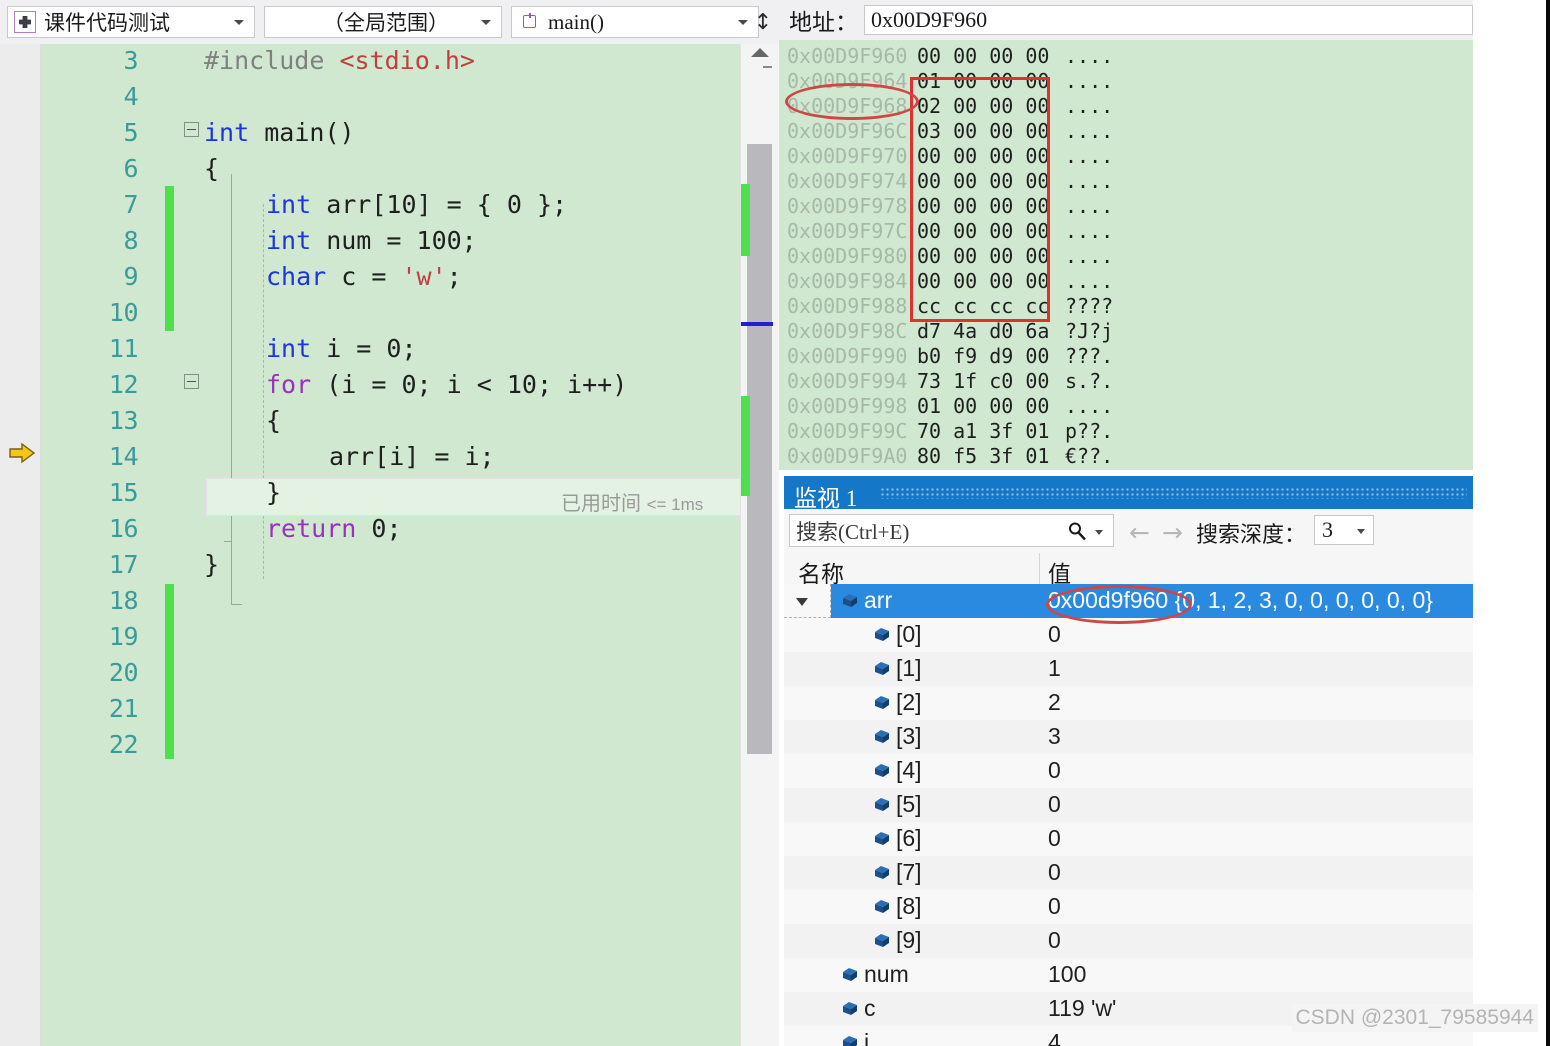  I want to click on code-line-13: {, so click(274, 420).